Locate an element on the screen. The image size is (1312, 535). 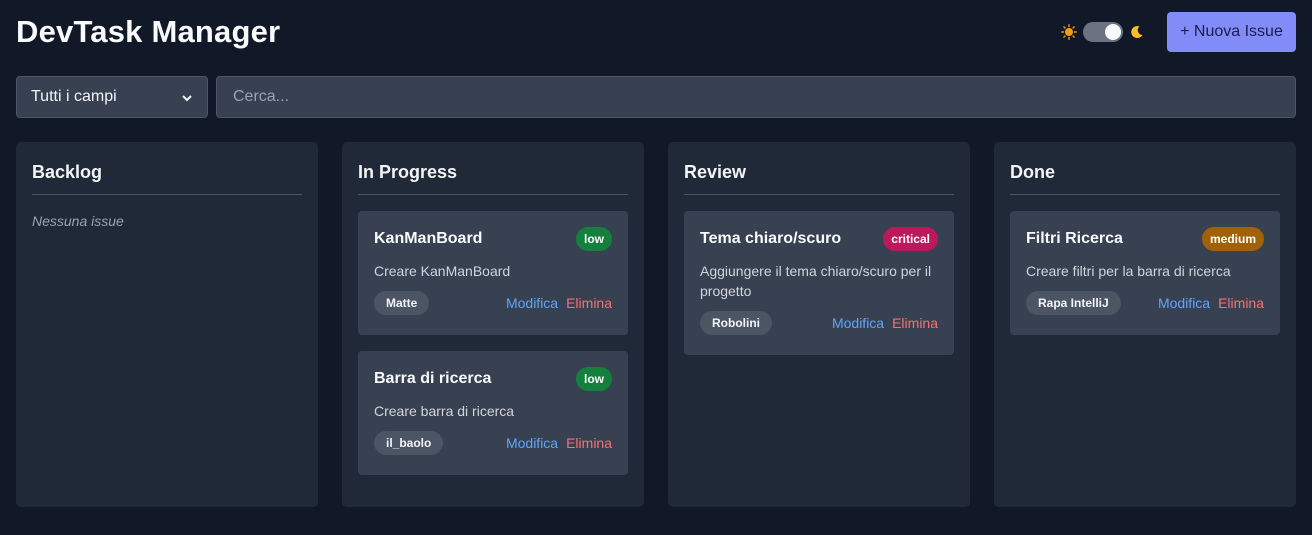
field-filter-select: Tutti i campi is located at coordinates (112, 97).